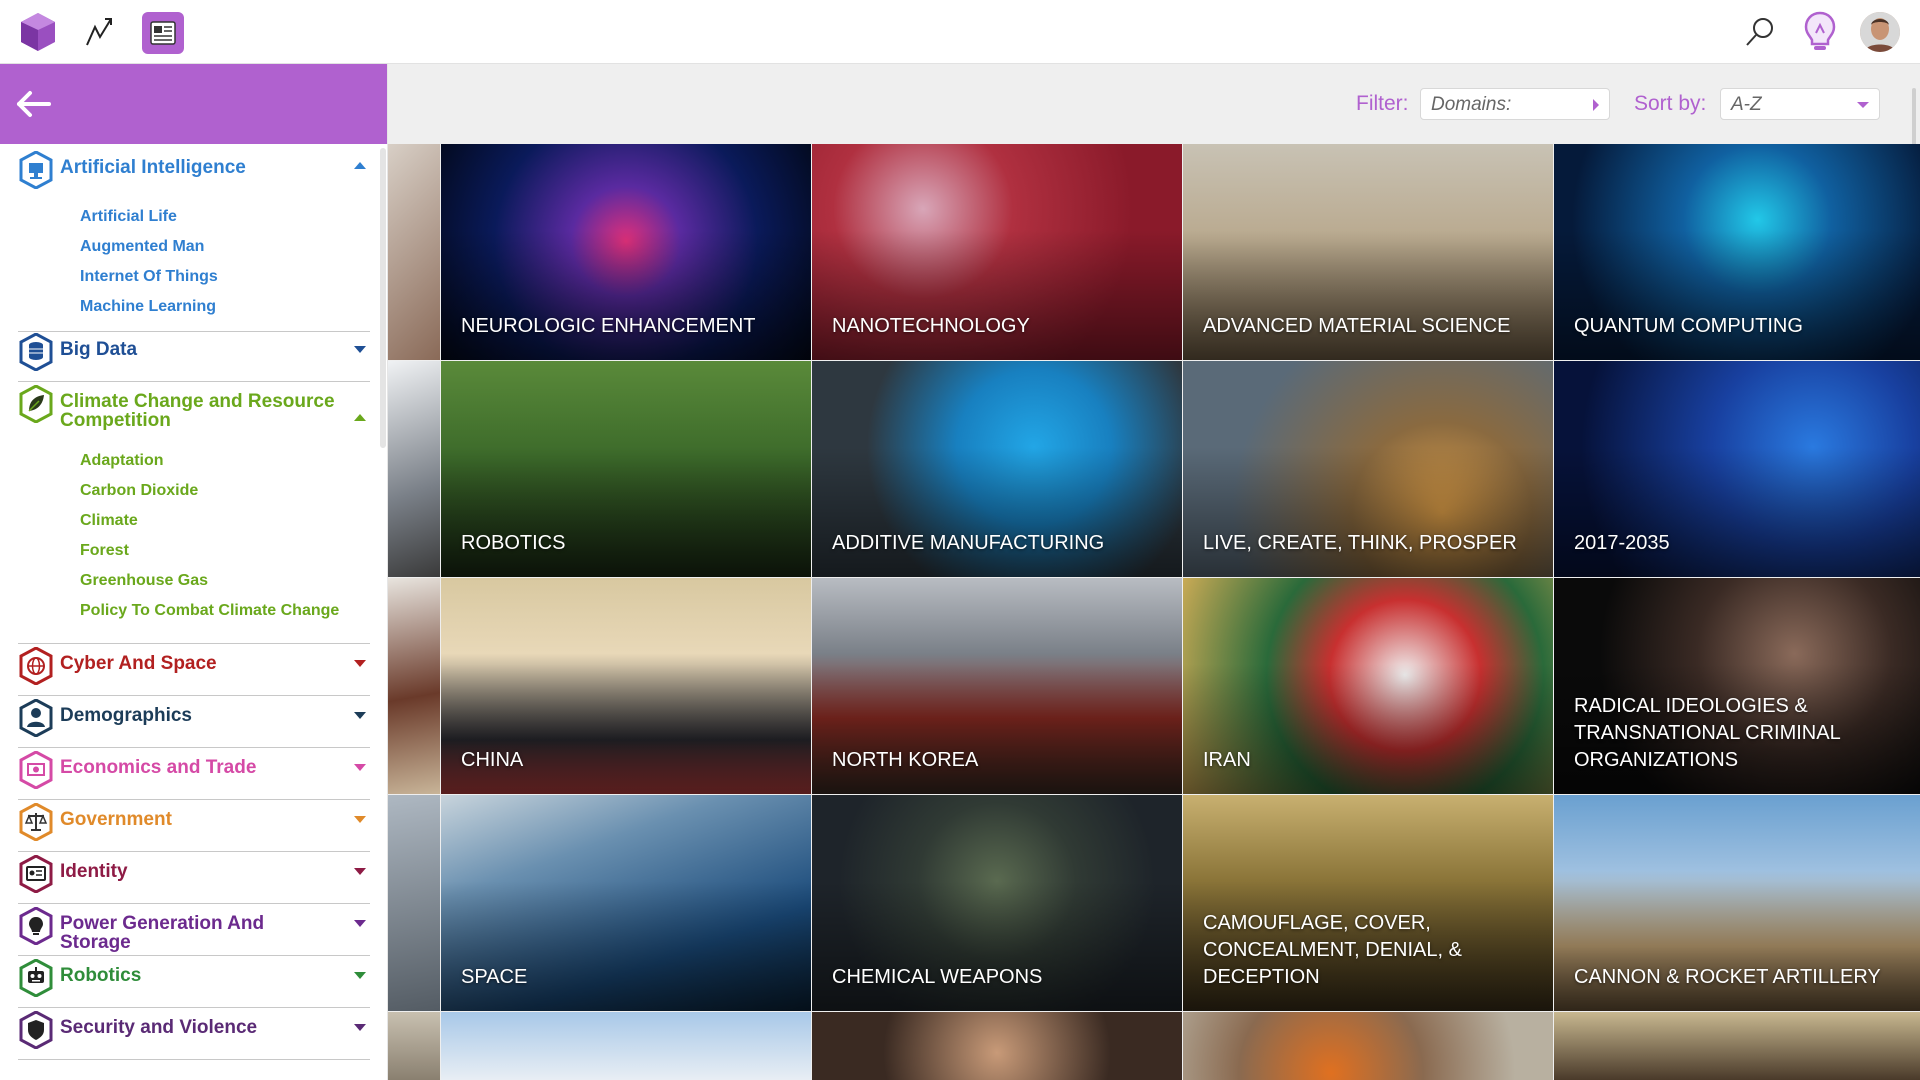 The height and width of the screenshot is (1080, 1920). What do you see at coordinates (1880, 32) in the screenshot?
I see `user-avatar` at bounding box center [1880, 32].